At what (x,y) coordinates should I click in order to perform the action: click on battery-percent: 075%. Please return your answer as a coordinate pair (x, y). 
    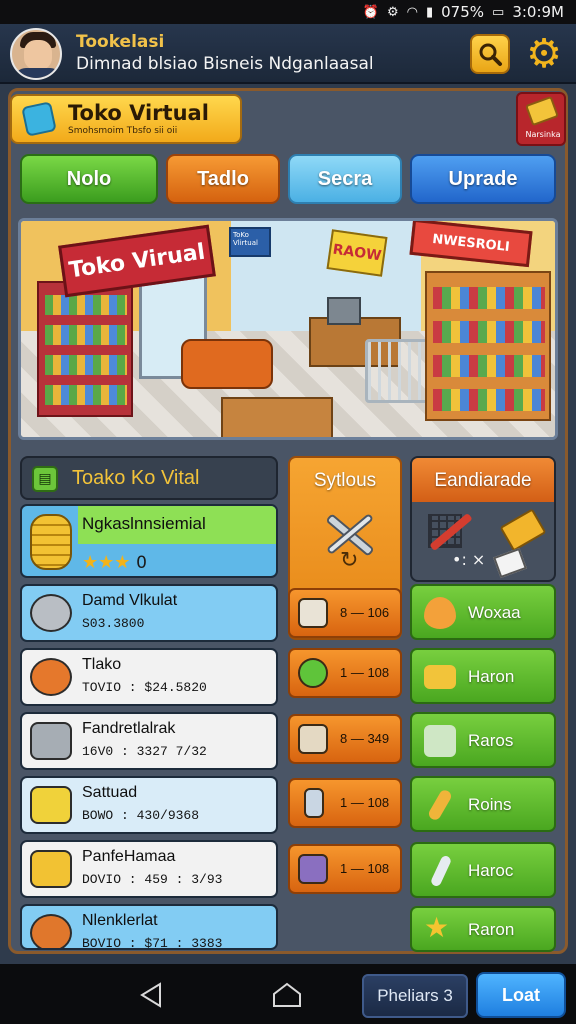
    Looking at the image, I should click on (463, 12).